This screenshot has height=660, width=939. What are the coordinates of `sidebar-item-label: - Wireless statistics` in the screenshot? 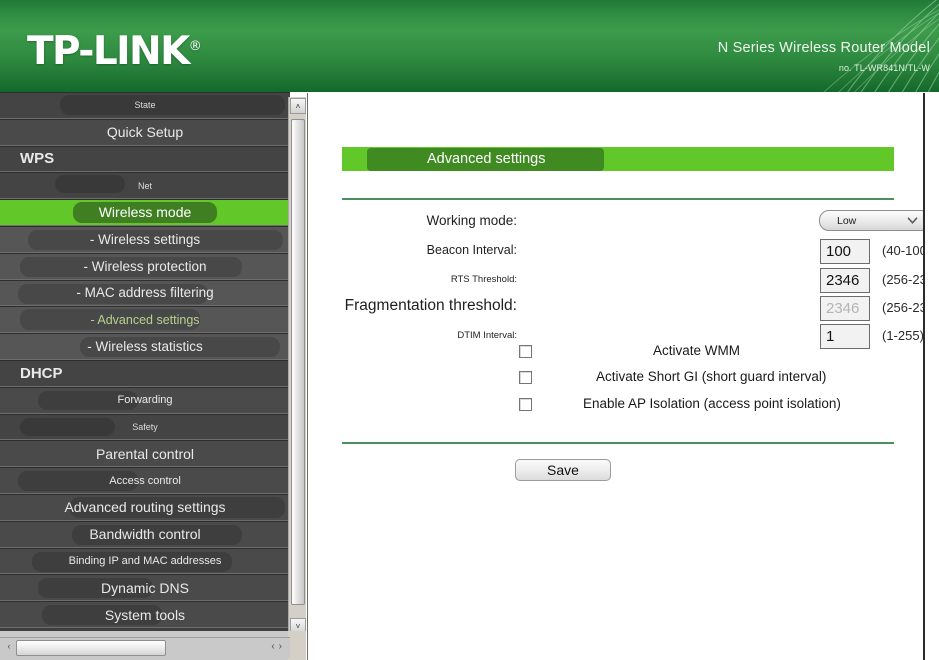 It's located at (145, 347).